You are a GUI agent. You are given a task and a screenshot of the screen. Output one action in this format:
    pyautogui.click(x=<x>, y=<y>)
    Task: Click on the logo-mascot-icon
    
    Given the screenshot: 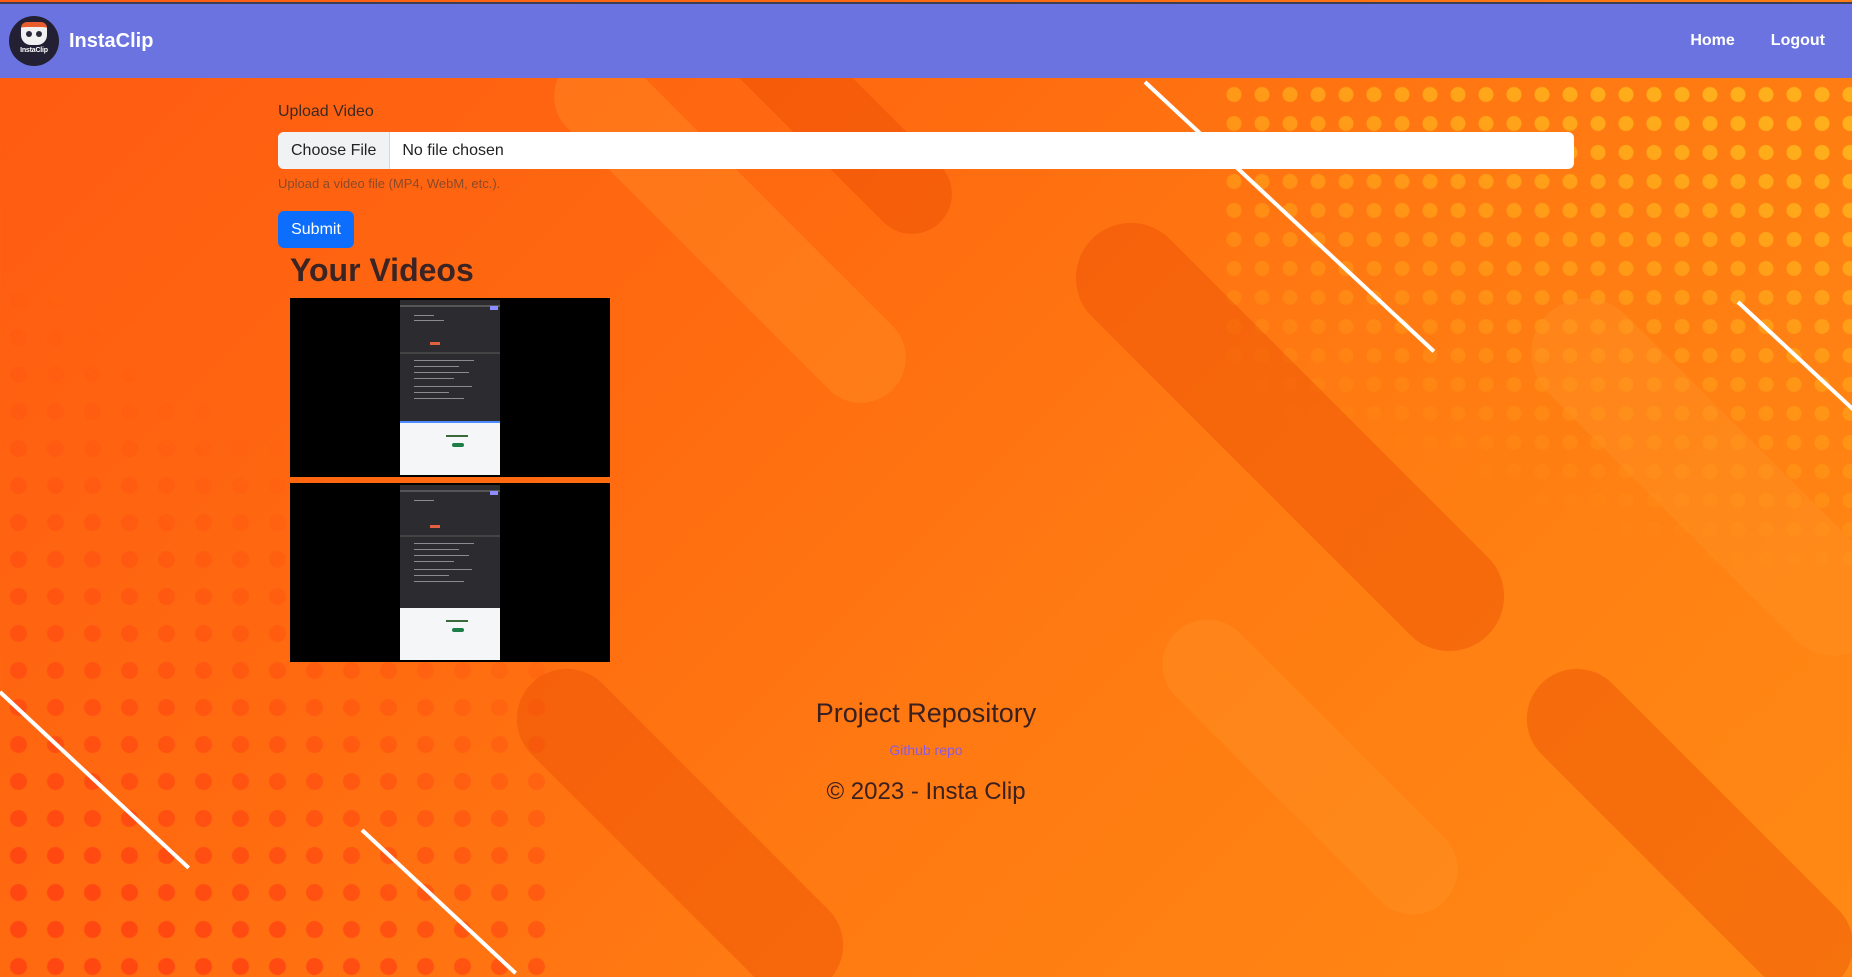 What is the action you would take?
    pyautogui.click(x=34, y=33)
    